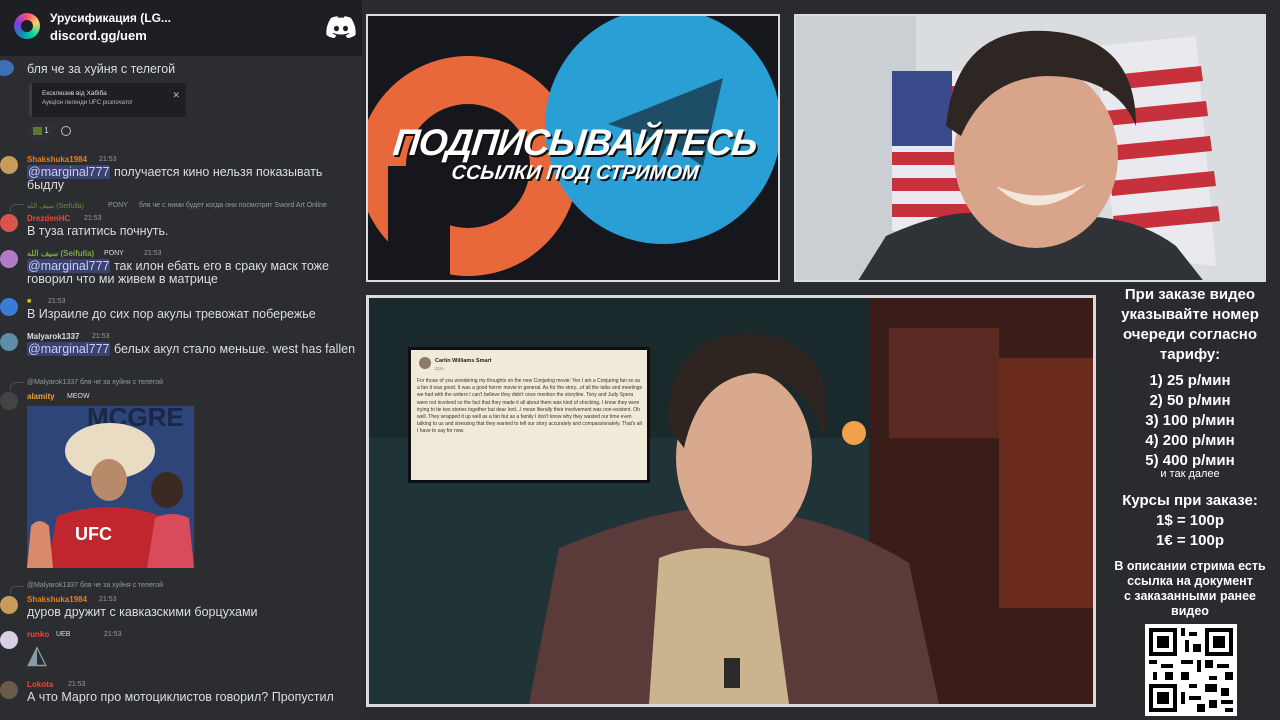  I want to click on instruction-line: указывайте номер, so click(1190, 314).